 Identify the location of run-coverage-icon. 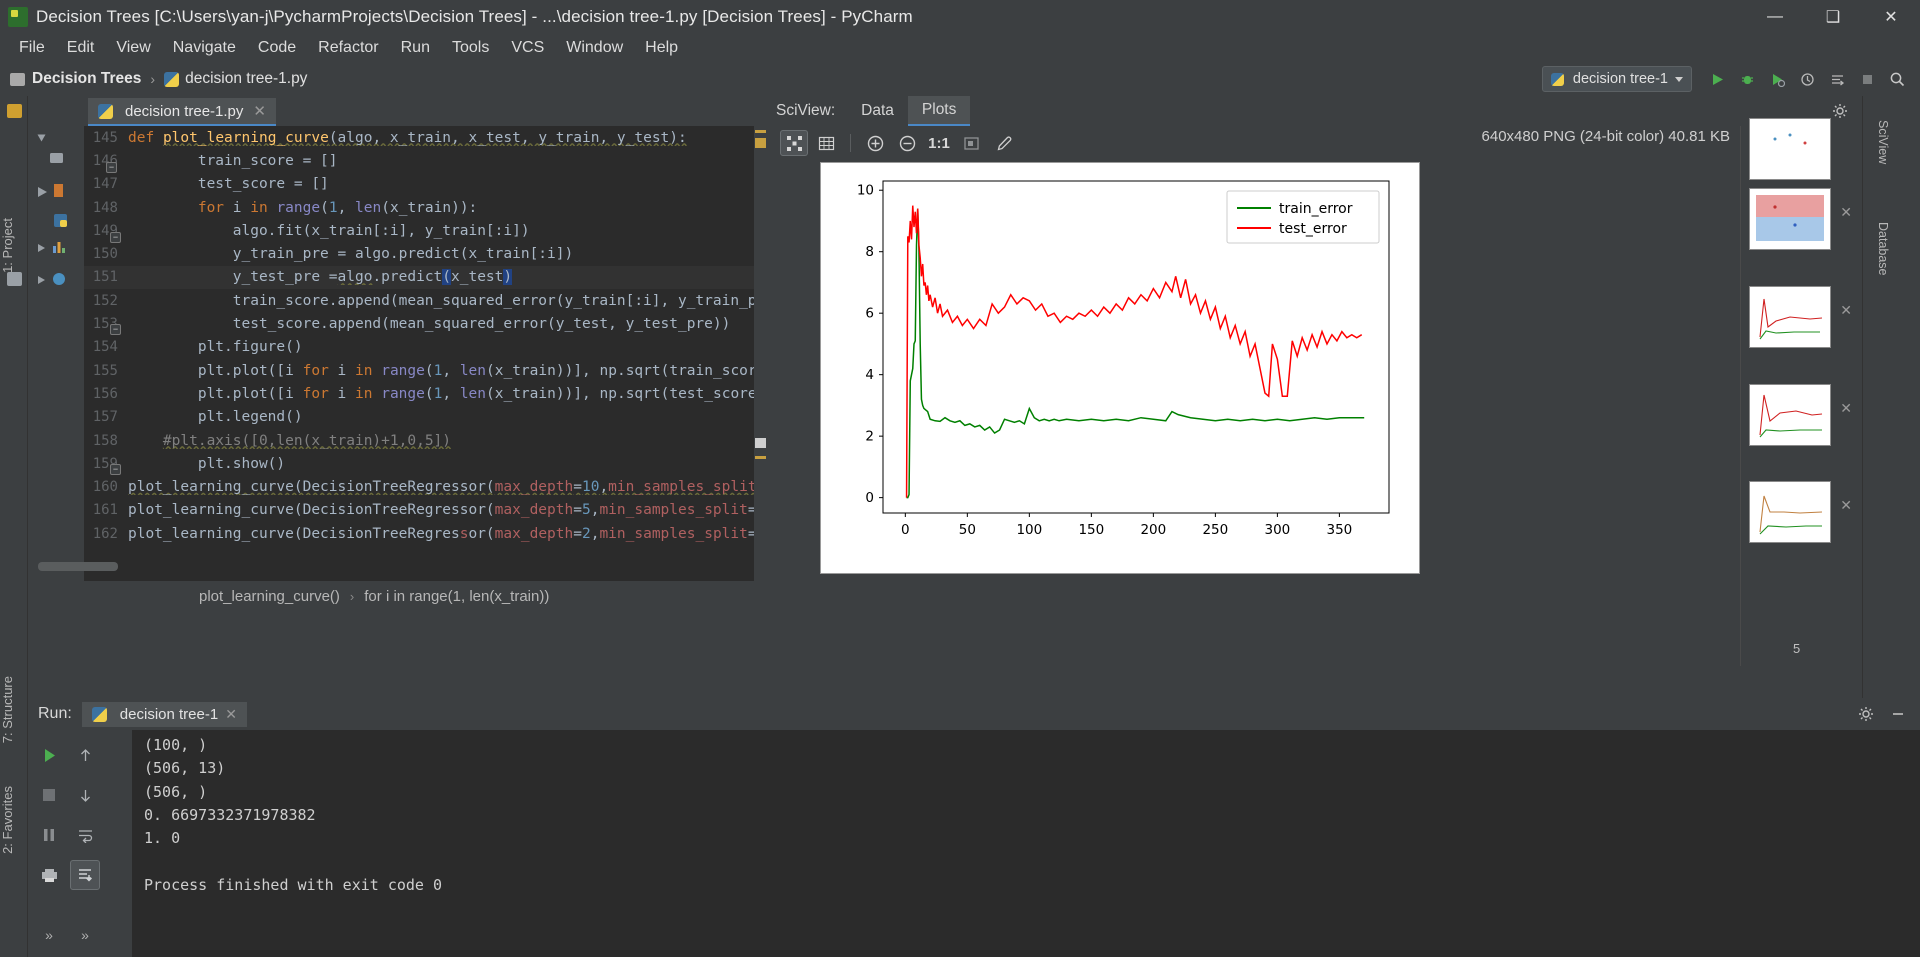
(1777, 79).